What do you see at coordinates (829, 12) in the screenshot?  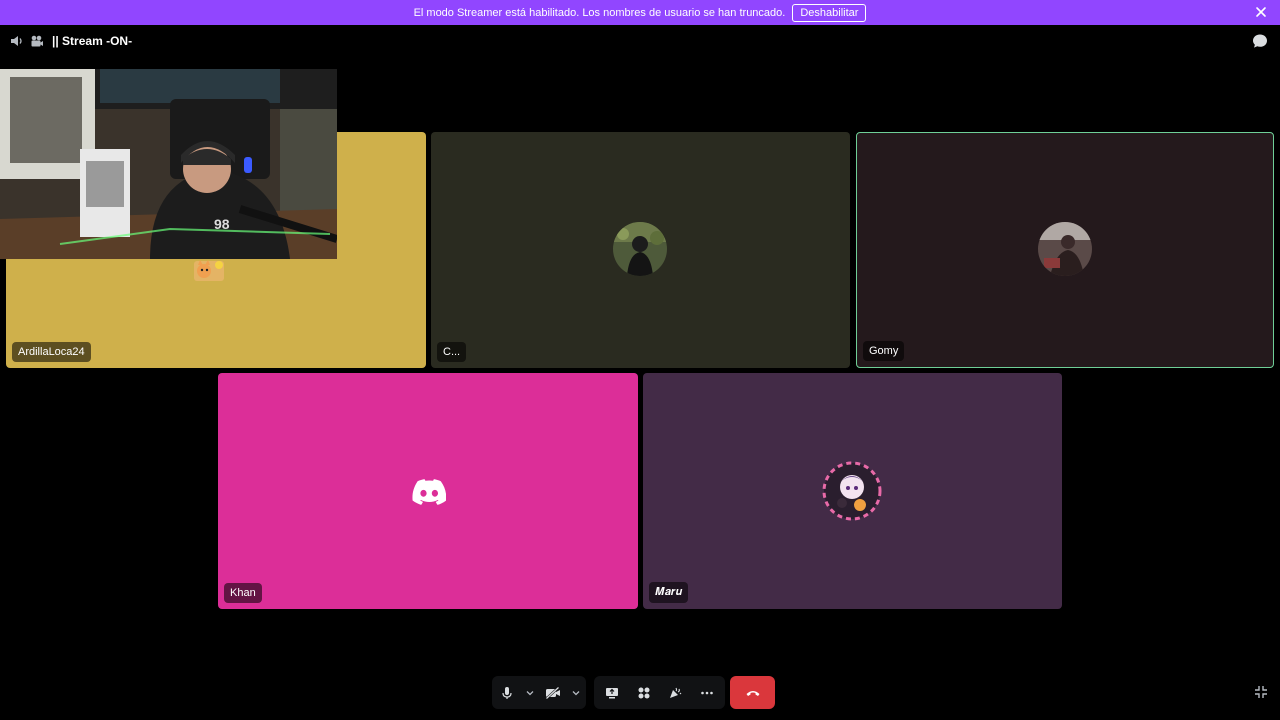 I see `disable-streamer-mode-button: Deshabilitar` at bounding box center [829, 12].